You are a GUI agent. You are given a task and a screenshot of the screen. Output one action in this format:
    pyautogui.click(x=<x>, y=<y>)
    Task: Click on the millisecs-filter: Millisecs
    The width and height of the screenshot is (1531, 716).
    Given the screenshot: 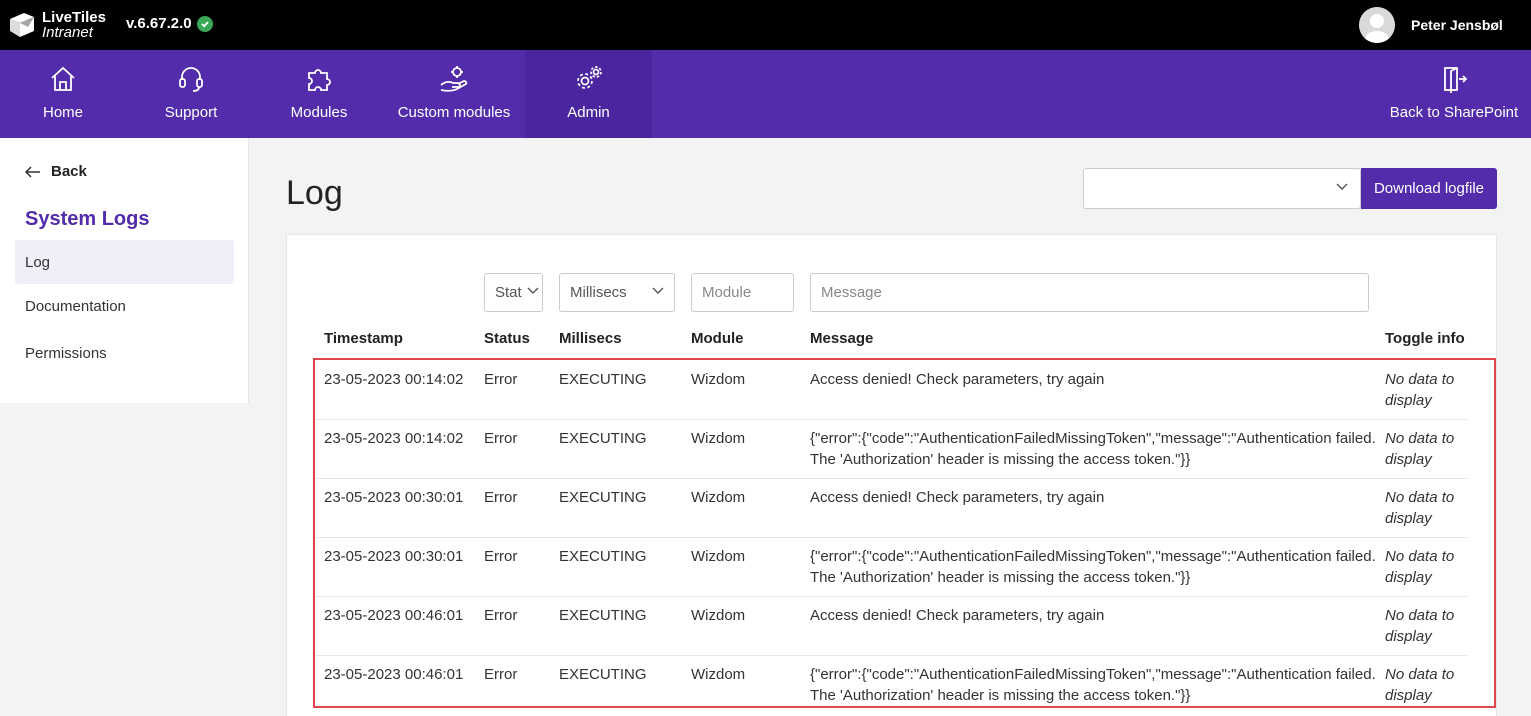 What is the action you would take?
    pyautogui.click(x=617, y=292)
    